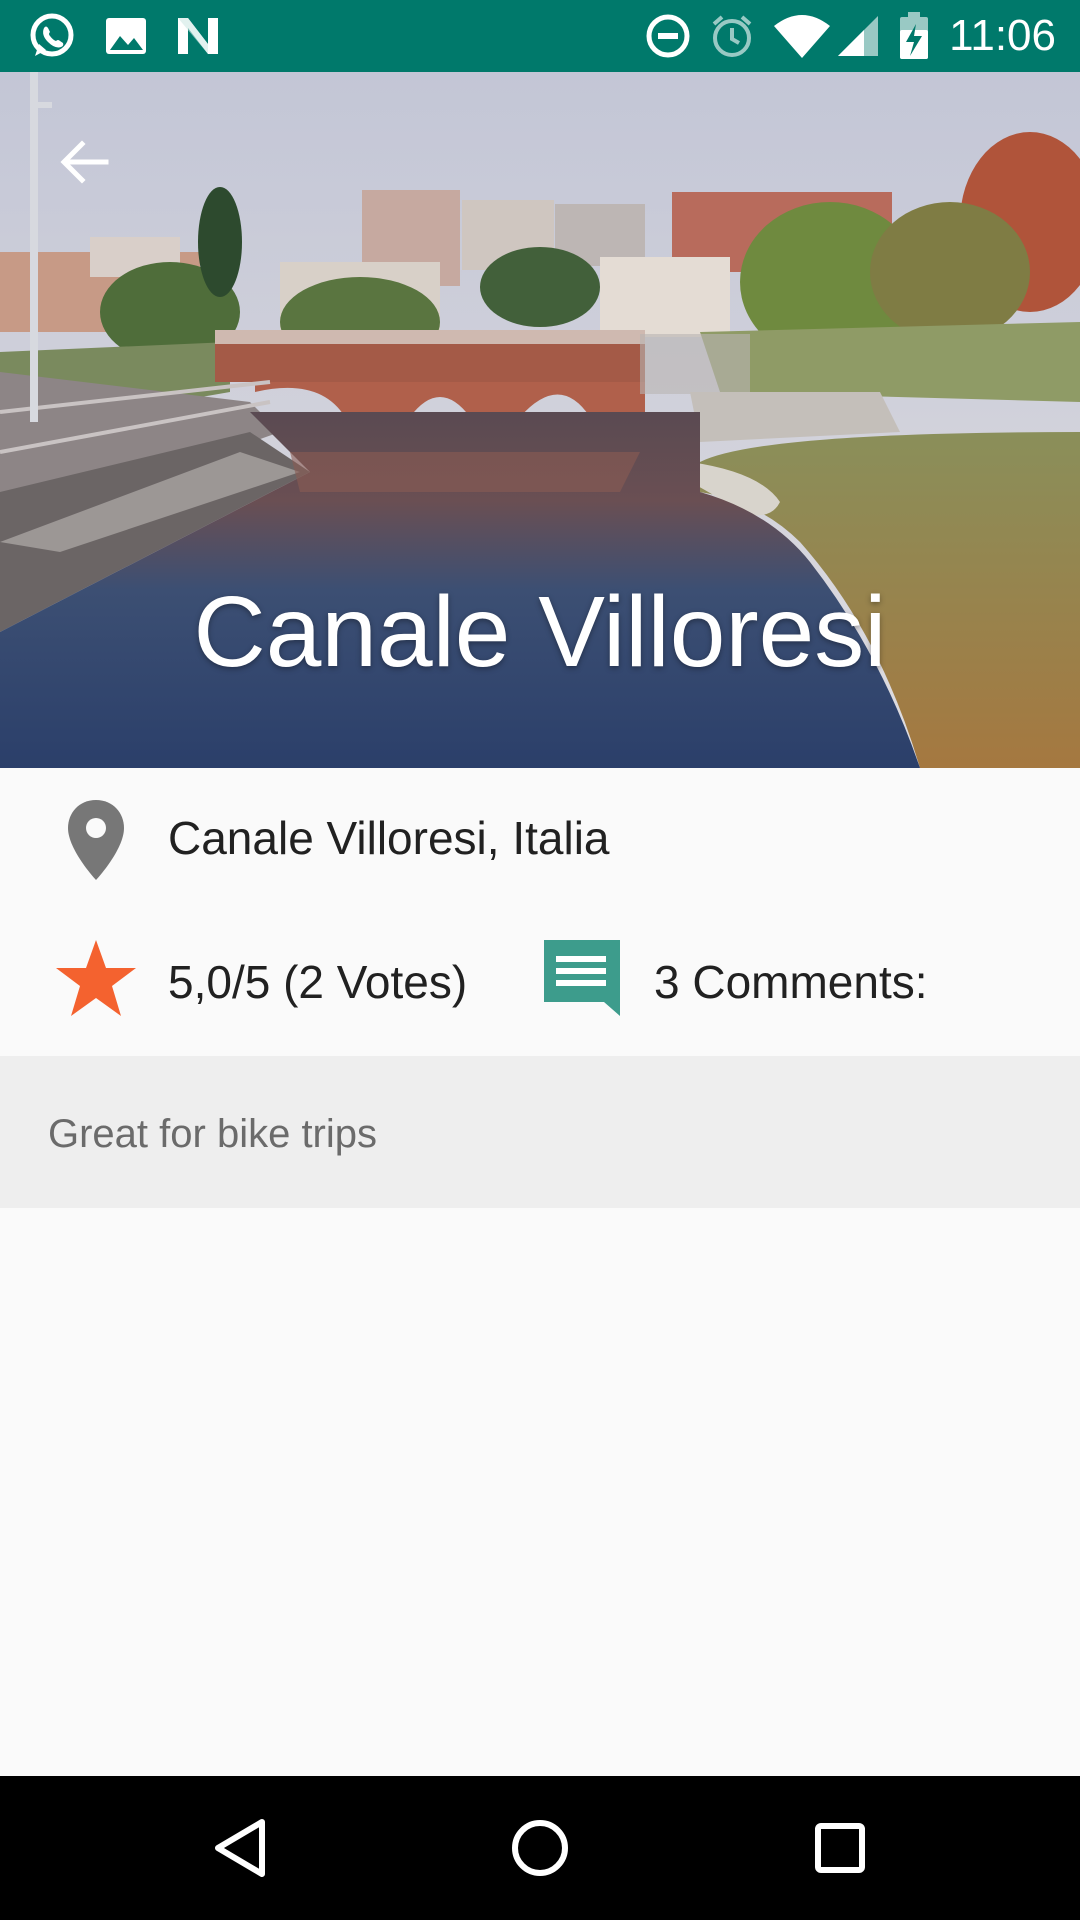 The width and height of the screenshot is (1080, 1920). What do you see at coordinates (389, 838) in the screenshot?
I see `location-text: Canale Villoresi, Italia` at bounding box center [389, 838].